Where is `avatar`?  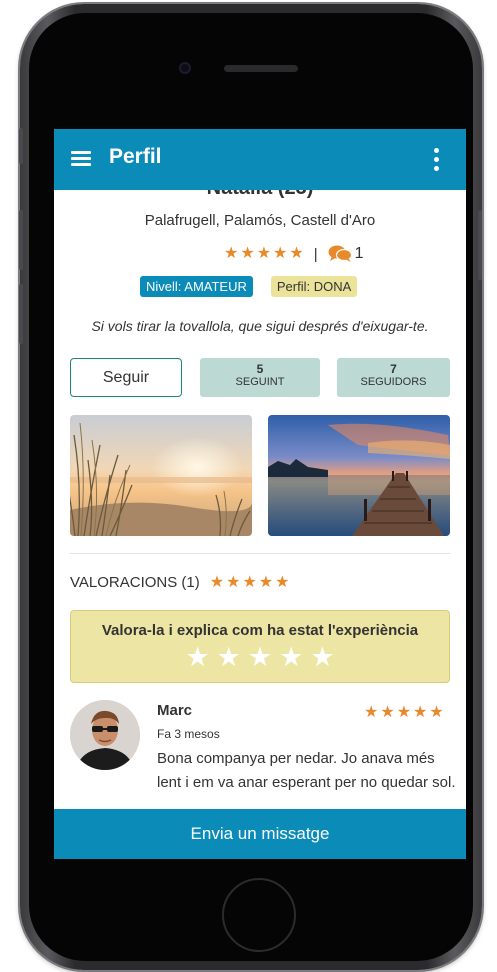
avatar is located at coordinates (105, 735).